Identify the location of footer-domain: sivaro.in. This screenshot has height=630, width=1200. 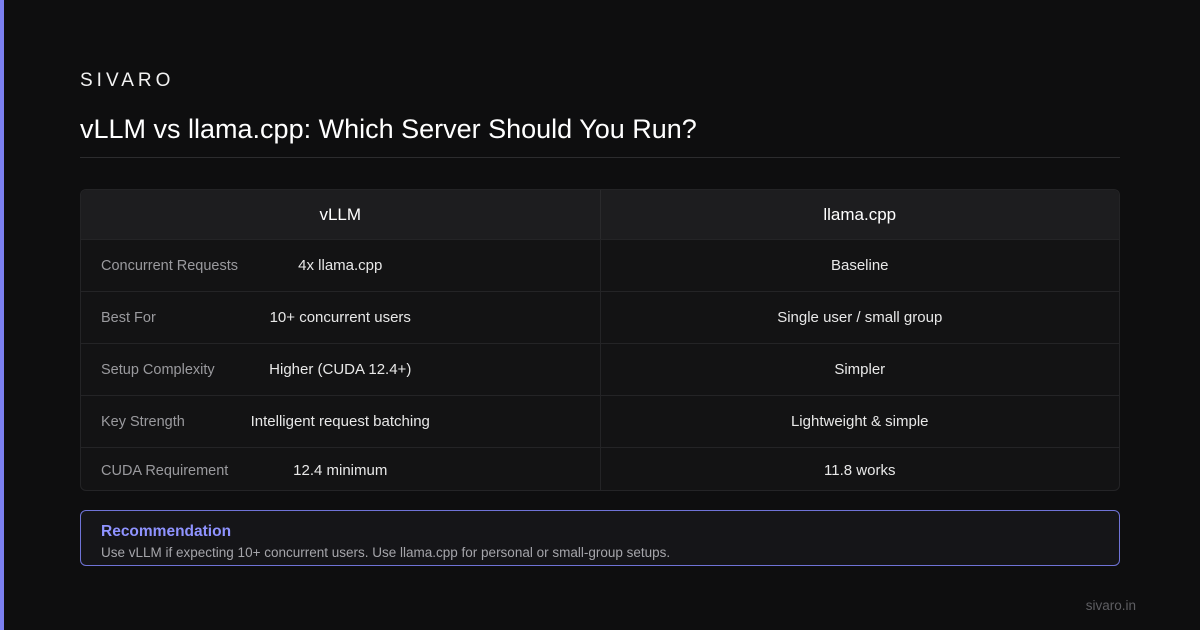
(1110, 605).